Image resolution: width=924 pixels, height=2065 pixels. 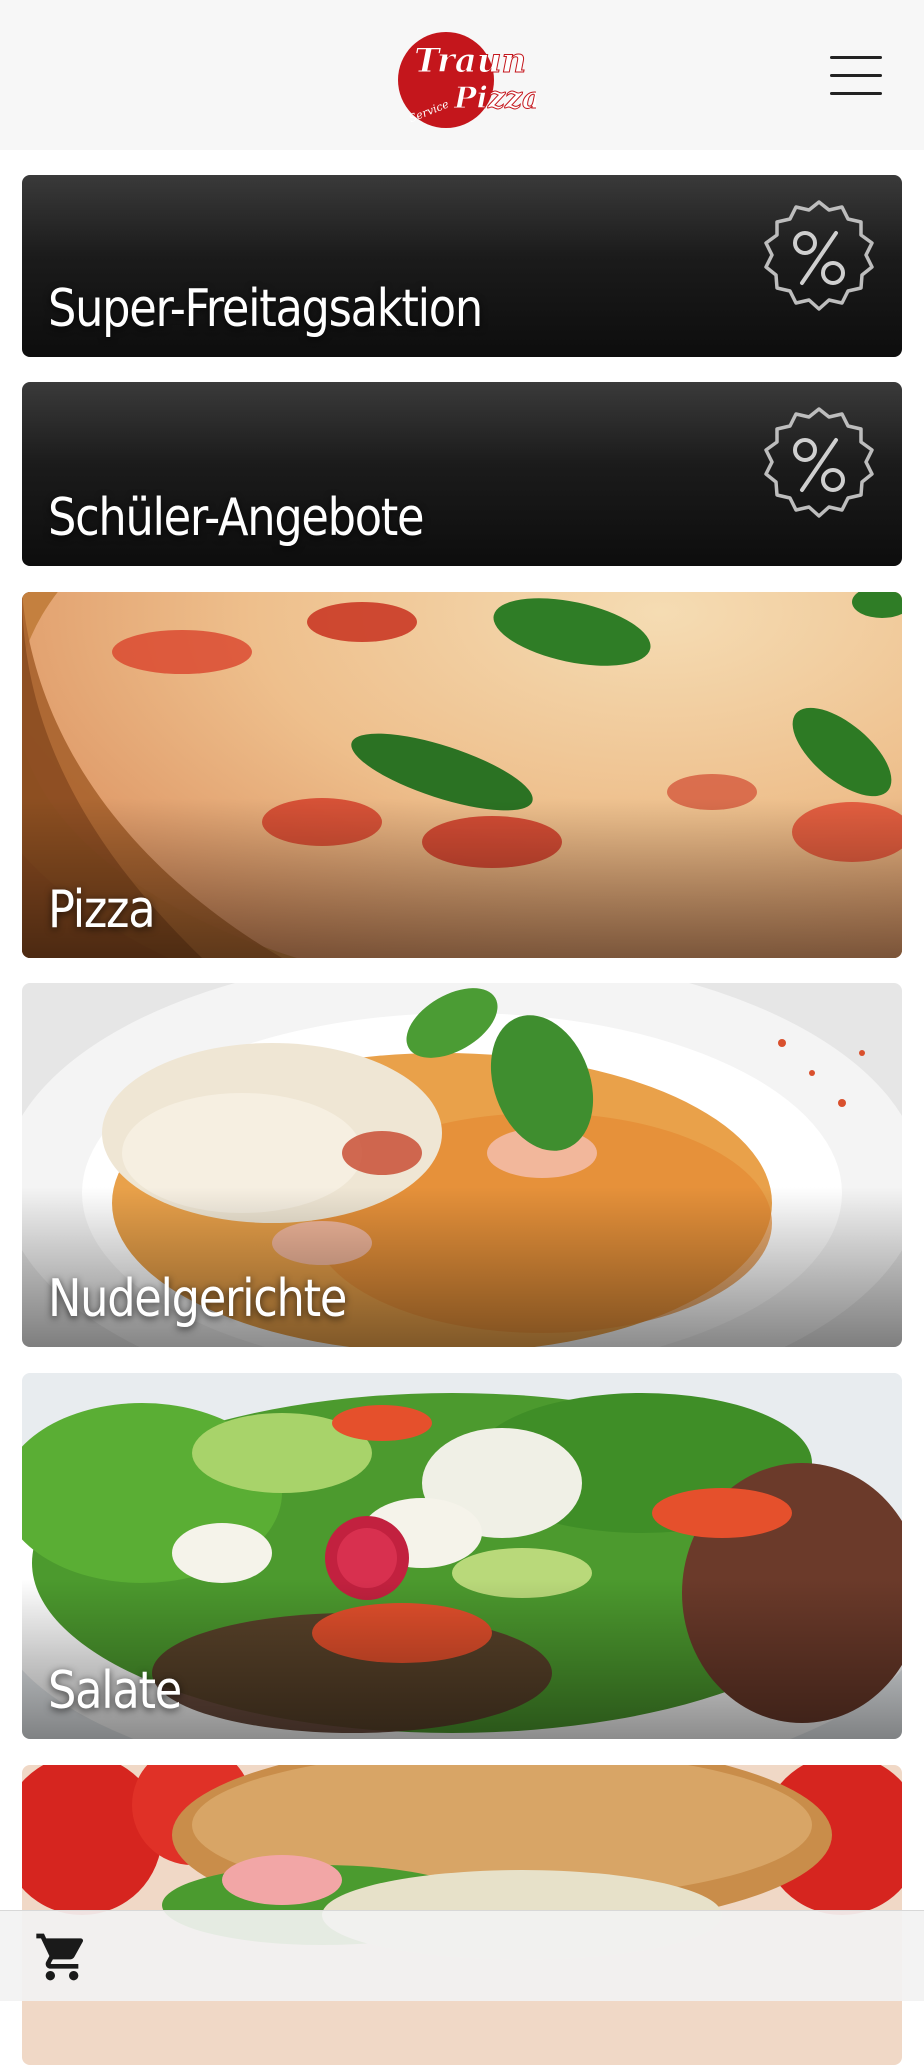 I want to click on category-label: Schüler-Angebote, so click(x=236, y=518).